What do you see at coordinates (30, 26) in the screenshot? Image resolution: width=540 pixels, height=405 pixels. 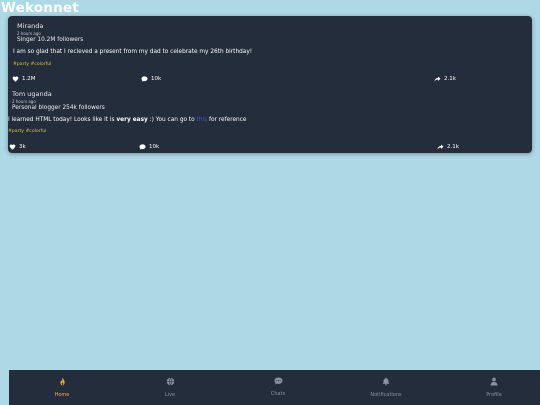 I see `post-author: Miranda` at bounding box center [30, 26].